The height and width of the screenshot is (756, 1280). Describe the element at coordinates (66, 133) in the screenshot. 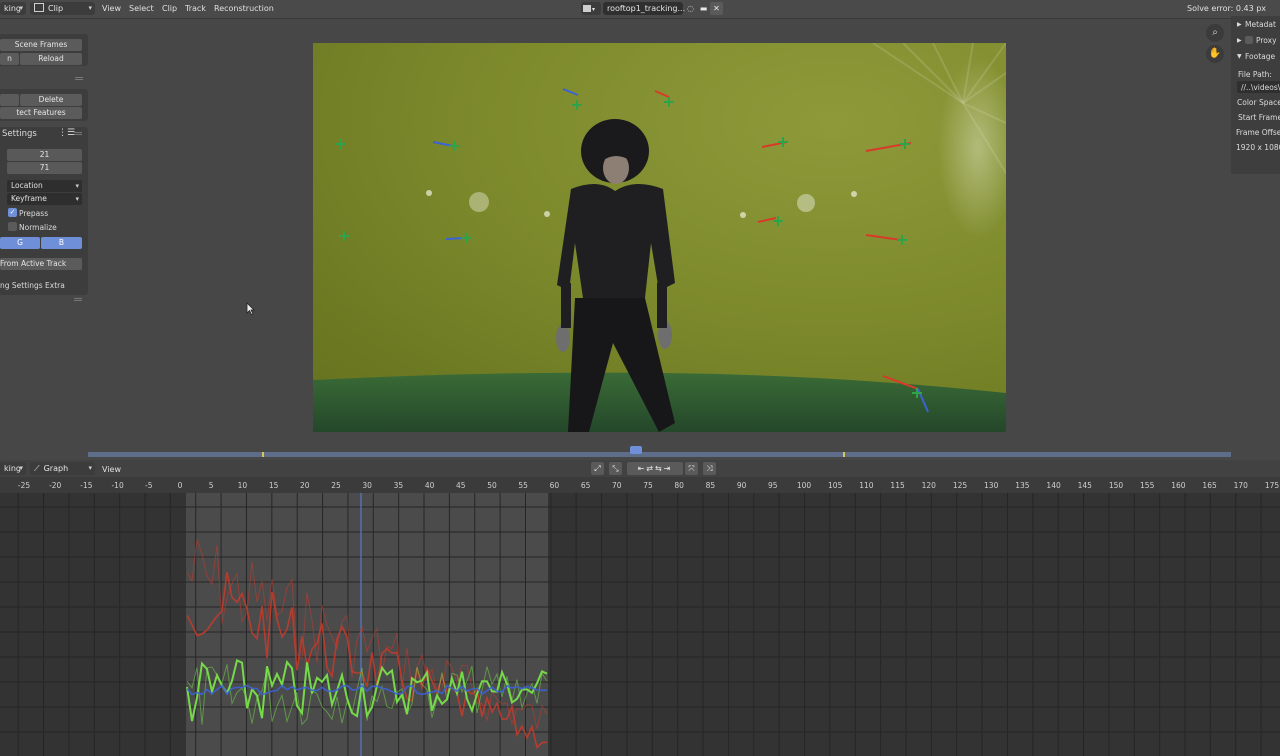

I see `list-icon: ⋮☰` at that location.